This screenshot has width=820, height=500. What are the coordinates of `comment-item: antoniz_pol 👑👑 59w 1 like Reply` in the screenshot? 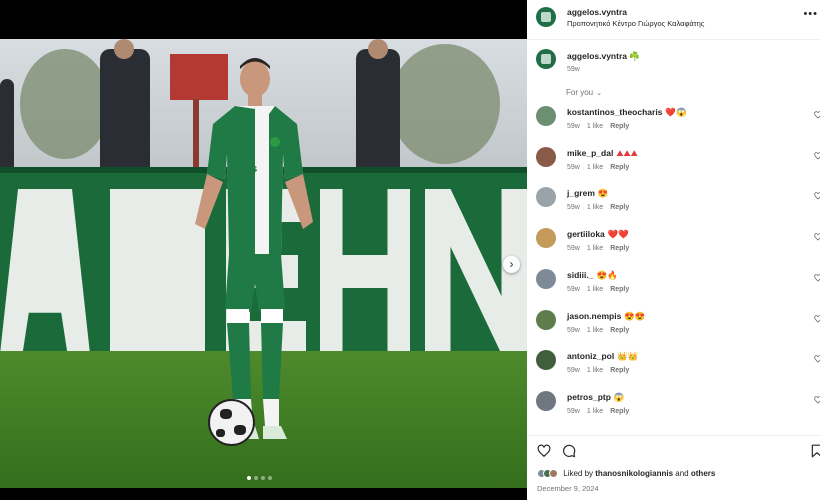 It's located at (673, 367).